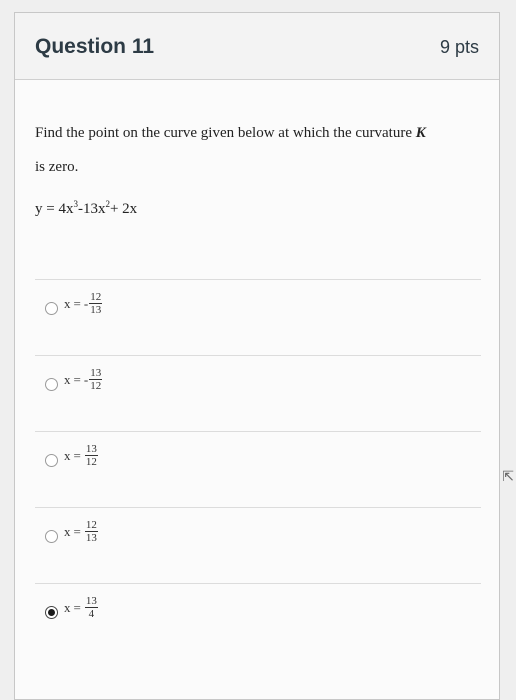 The width and height of the screenshot is (516, 700). What do you see at coordinates (258, 621) in the screenshot?
I see `answer-option-selected: x = 13 4` at bounding box center [258, 621].